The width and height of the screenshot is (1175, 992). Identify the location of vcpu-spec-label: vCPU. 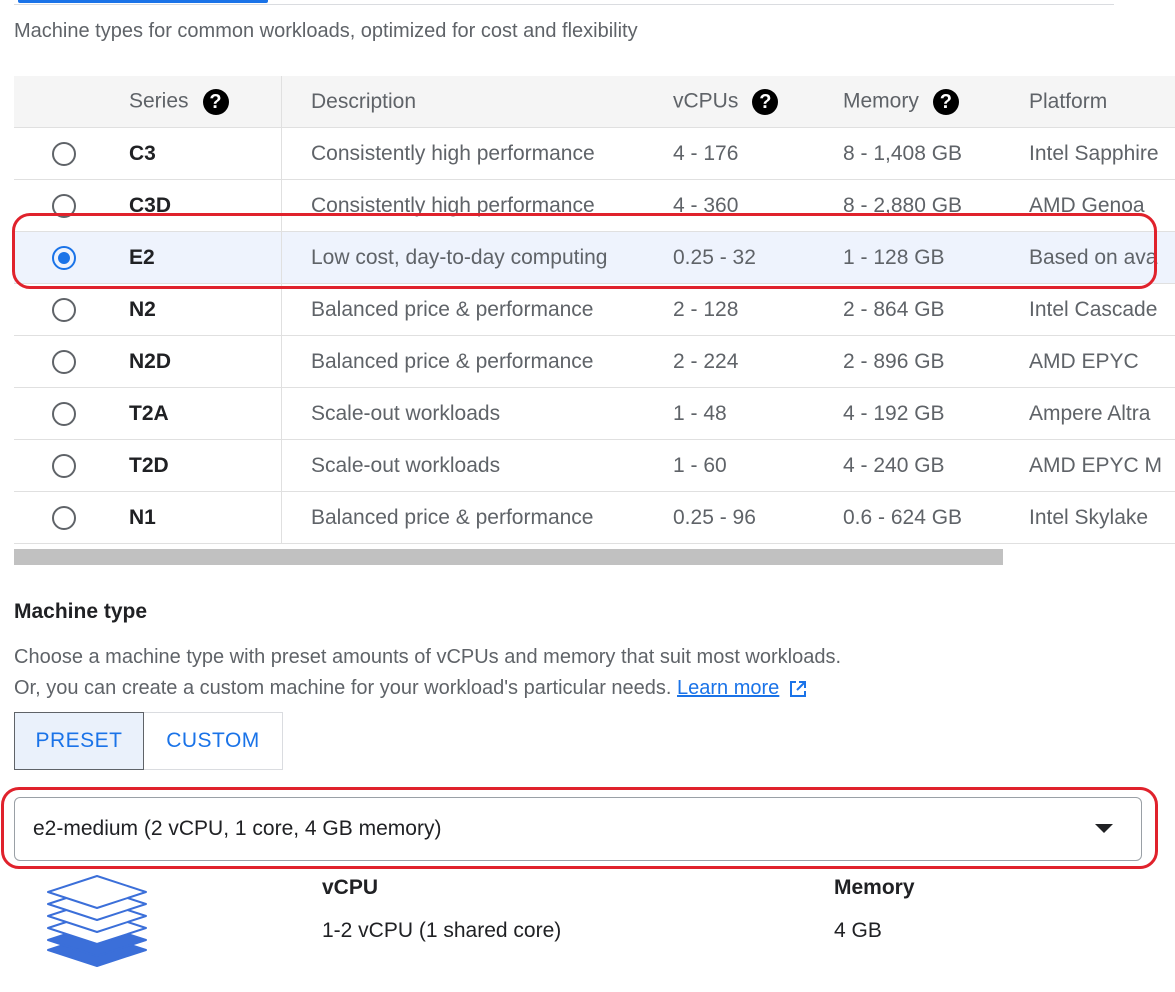
(350, 887).